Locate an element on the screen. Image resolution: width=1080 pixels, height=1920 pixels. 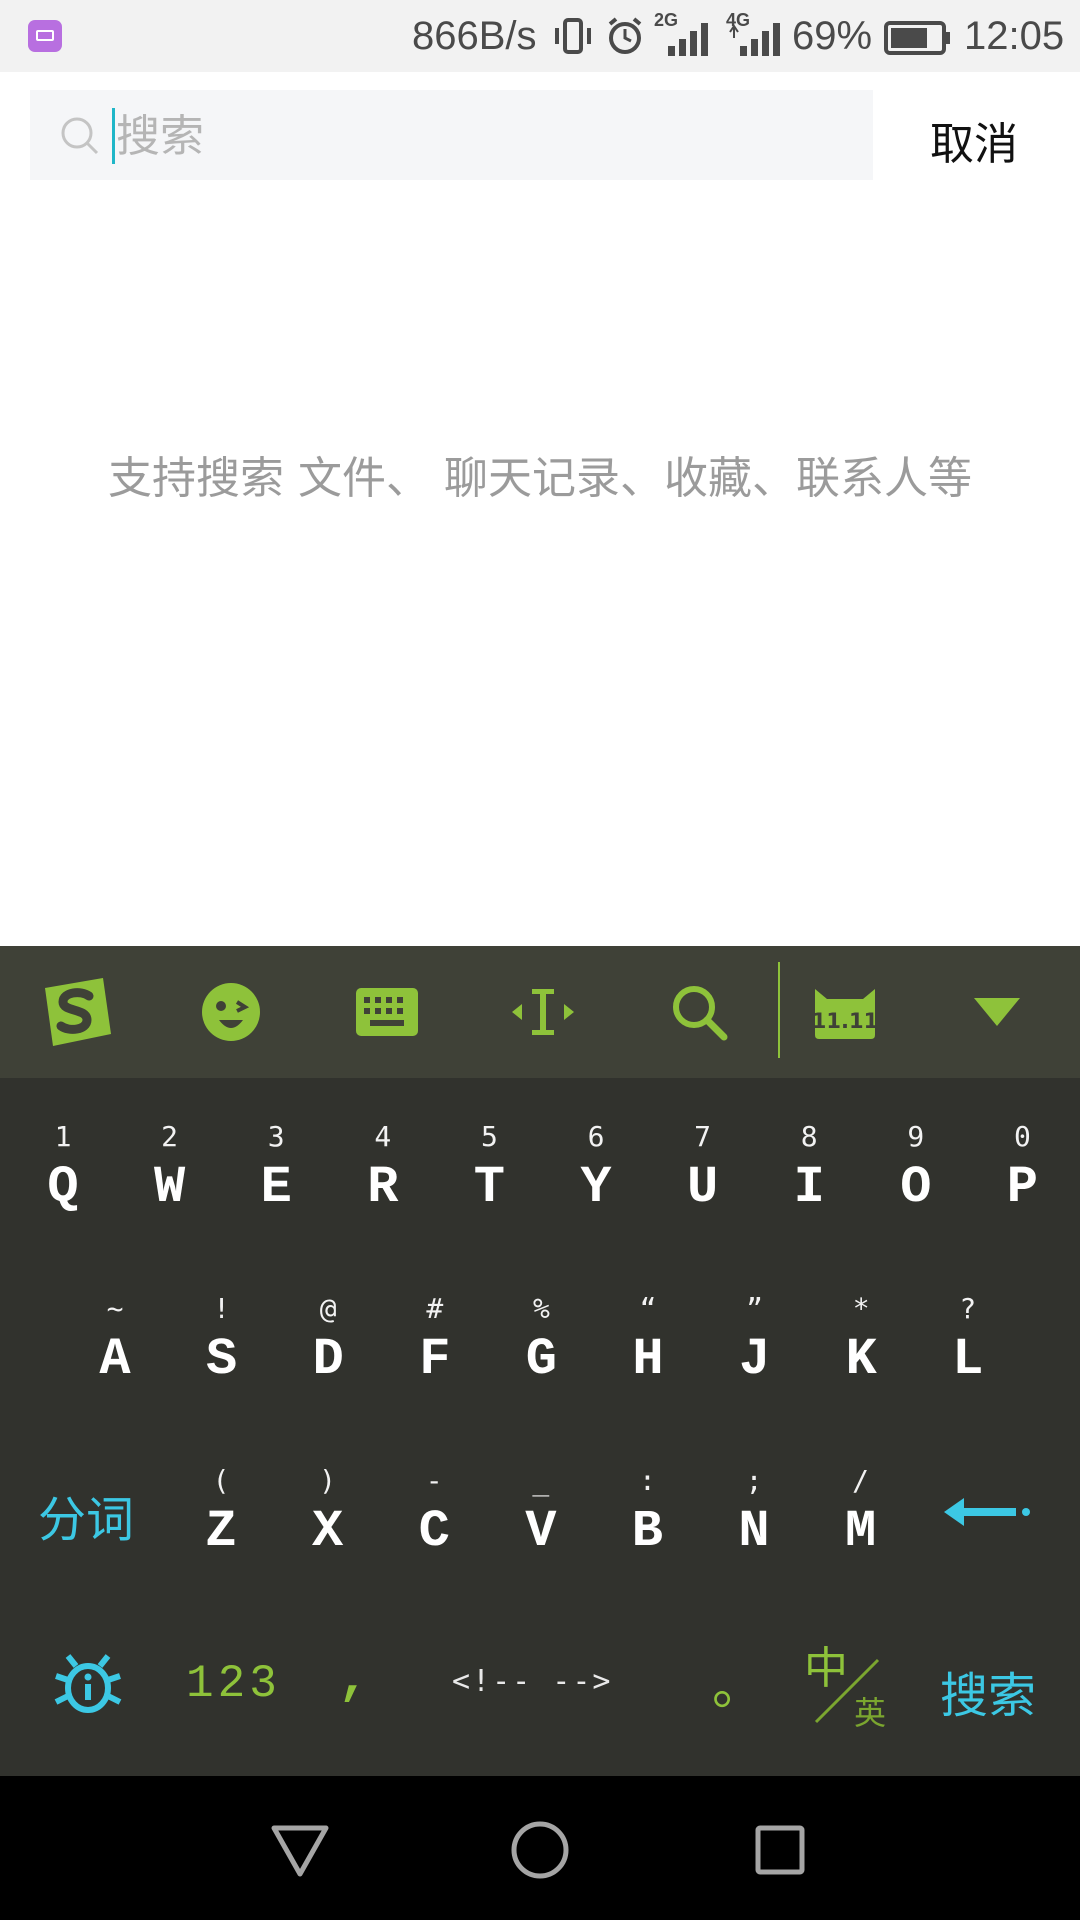
keyboard-app-icon is located at coordinates (45, 36).